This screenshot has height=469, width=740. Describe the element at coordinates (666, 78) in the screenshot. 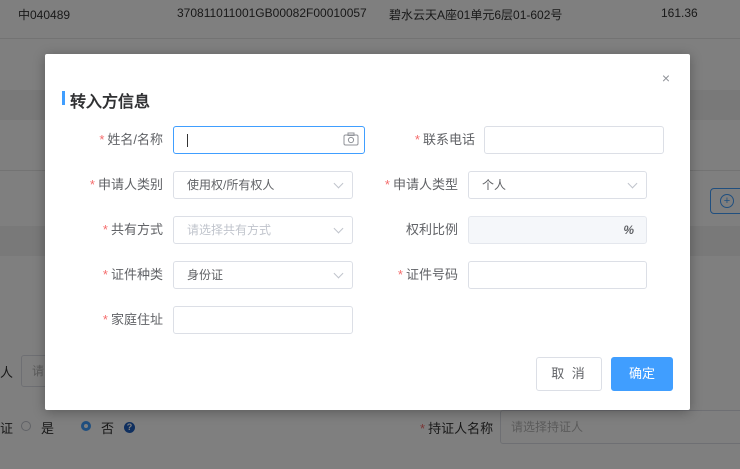

I see `close-icon: ×` at that location.